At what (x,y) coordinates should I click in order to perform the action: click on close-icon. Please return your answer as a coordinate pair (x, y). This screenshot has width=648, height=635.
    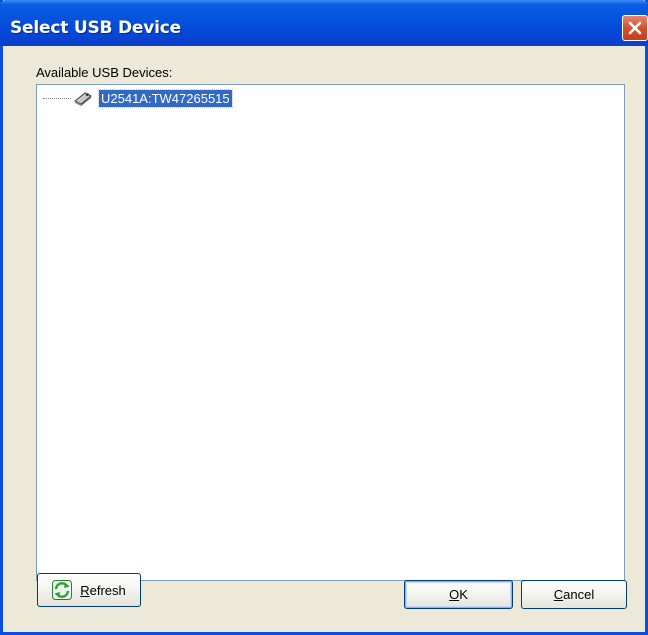
    Looking at the image, I should click on (635, 28).